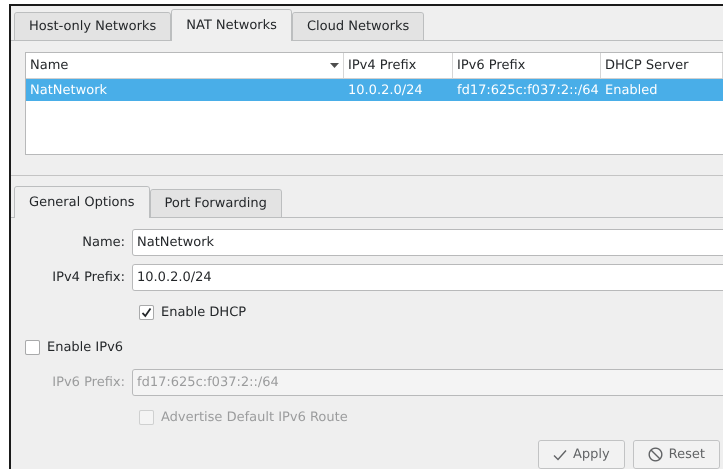 The height and width of the screenshot is (469, 723). What do you see at coordinates (203, 312) in the screenshot?
I see `checkbox-label: Enable DHCP` at bounding box center [203, 312].